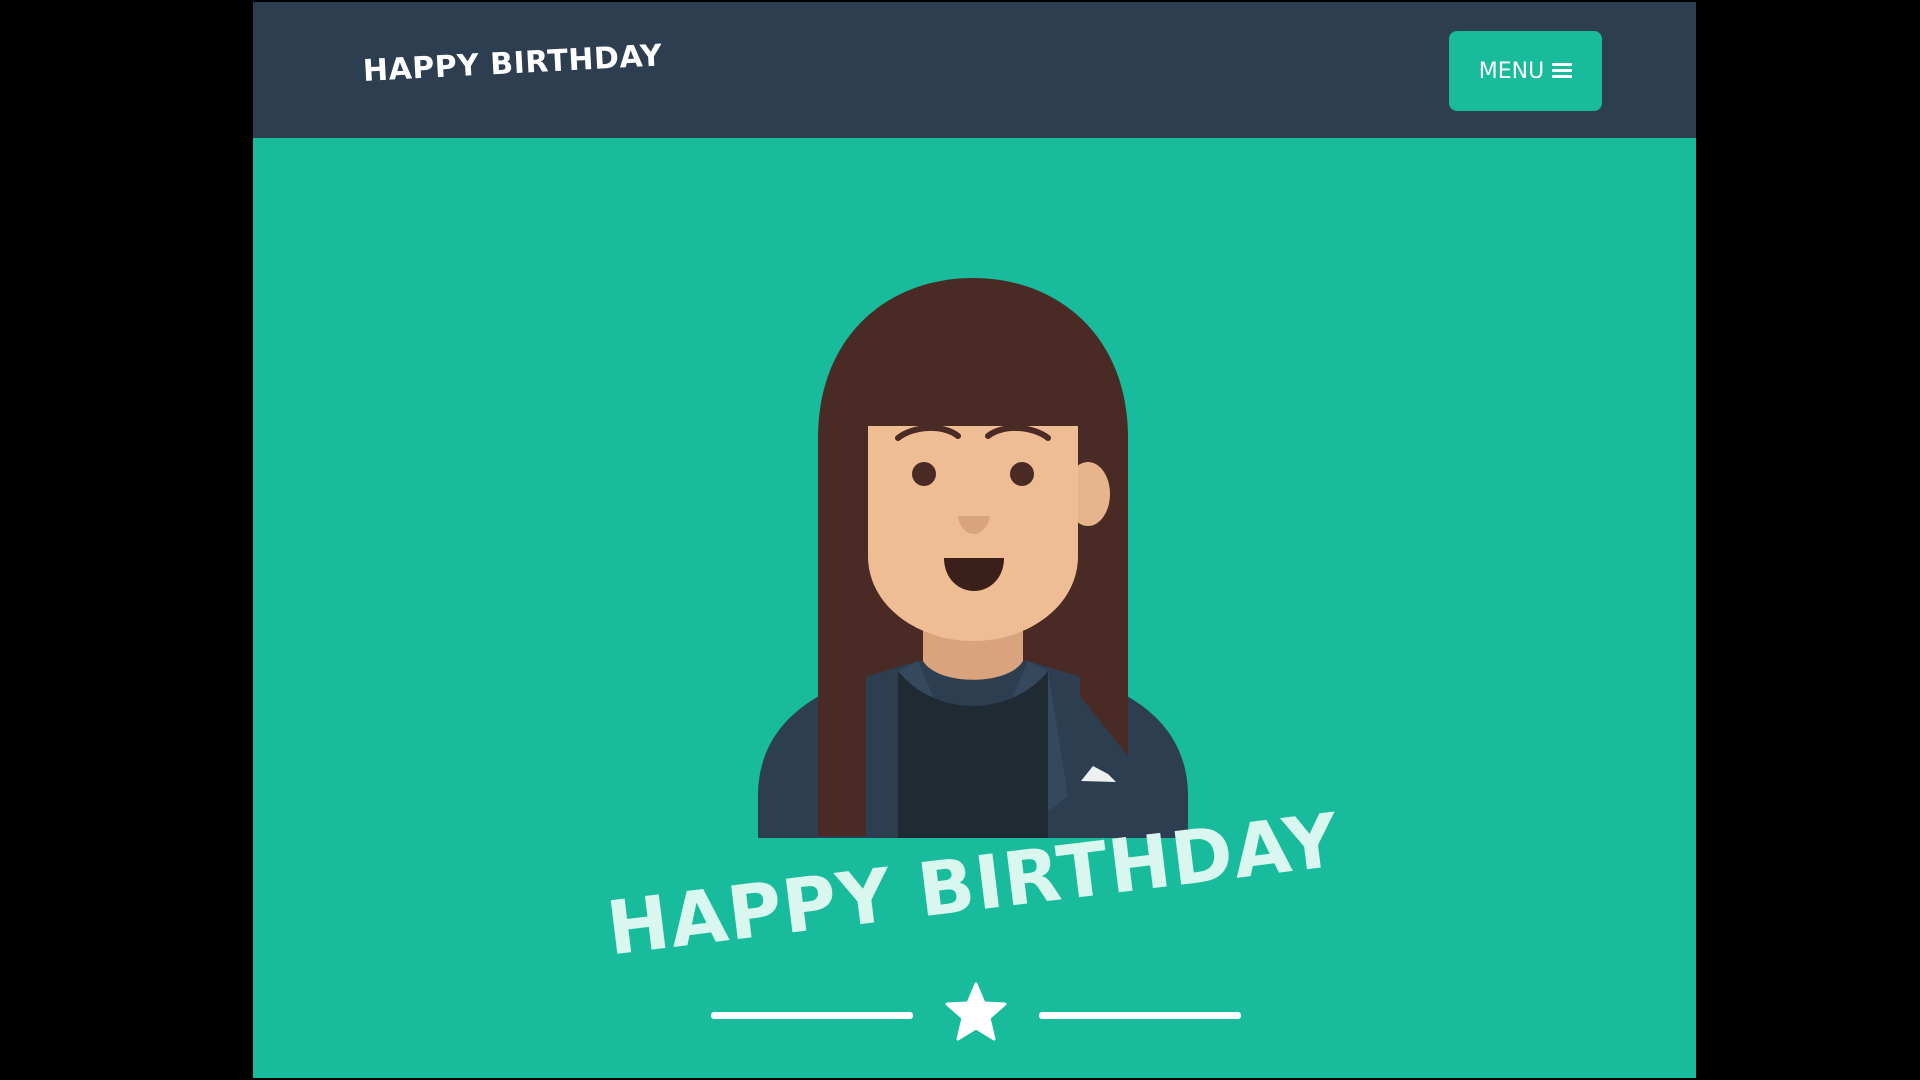  What do you see at coordinates (812, 1015) in the screenshot?
I see `divider-line-left` at bounding box center [812, 1015].